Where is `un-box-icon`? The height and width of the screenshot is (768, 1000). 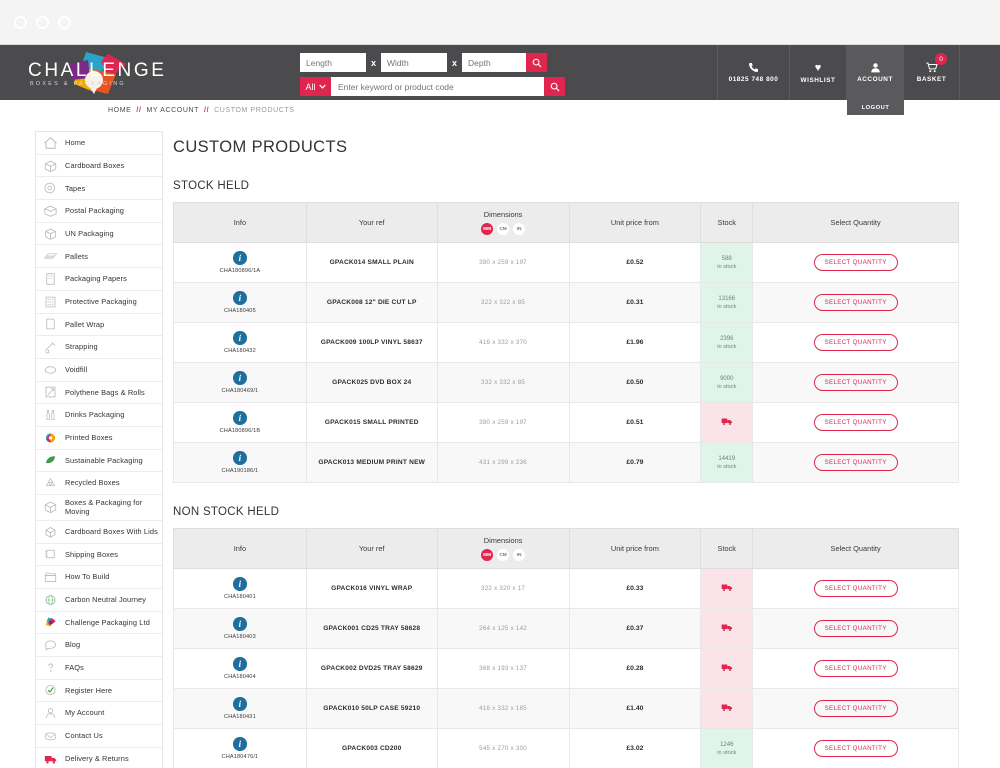
un-box-icon is located at coordinates (50, 233).